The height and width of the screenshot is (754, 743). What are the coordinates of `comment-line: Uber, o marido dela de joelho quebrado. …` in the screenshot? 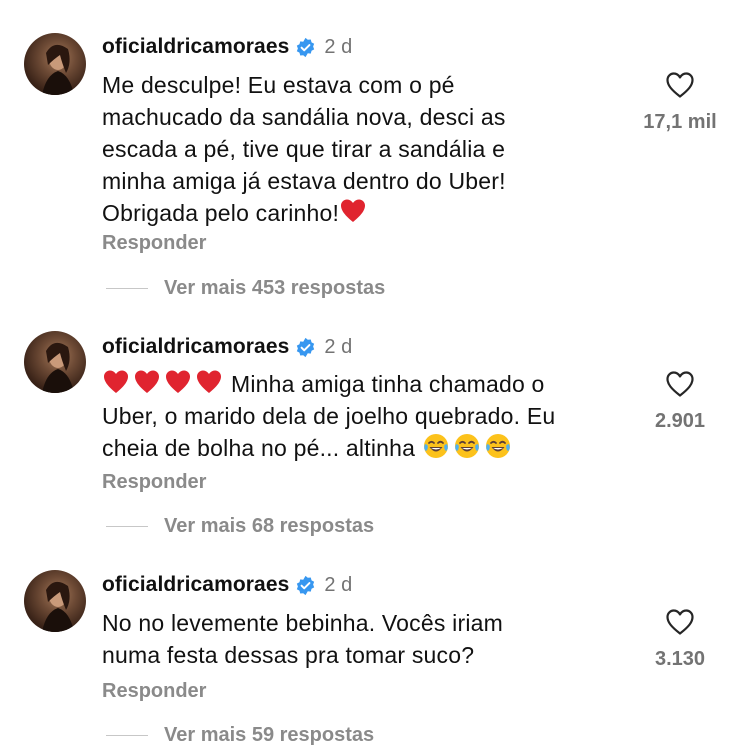 It's located at (329, 416).